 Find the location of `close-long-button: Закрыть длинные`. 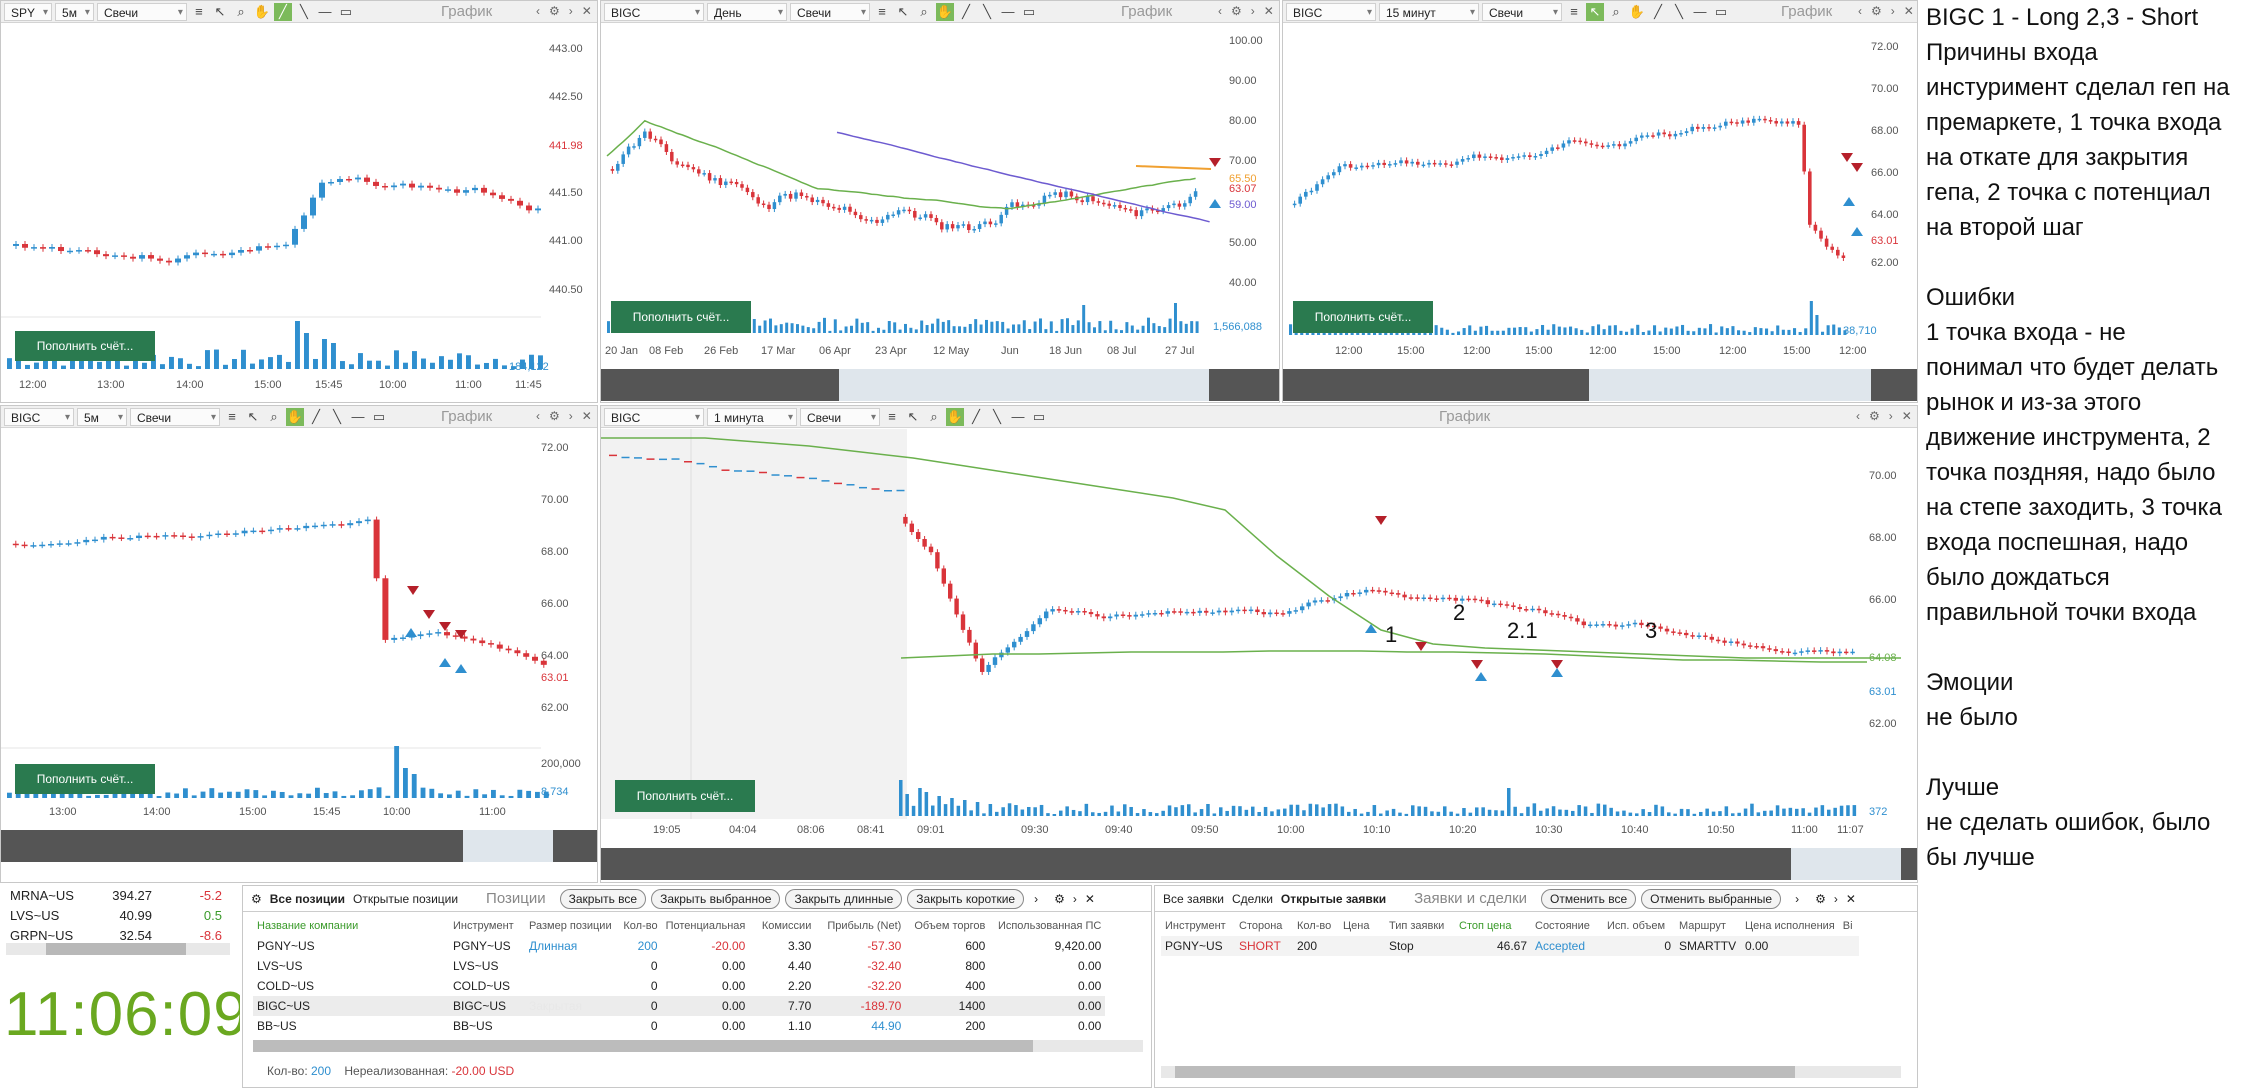

close-long-button: Закрыть длинные is located at coordinates (844, 898).